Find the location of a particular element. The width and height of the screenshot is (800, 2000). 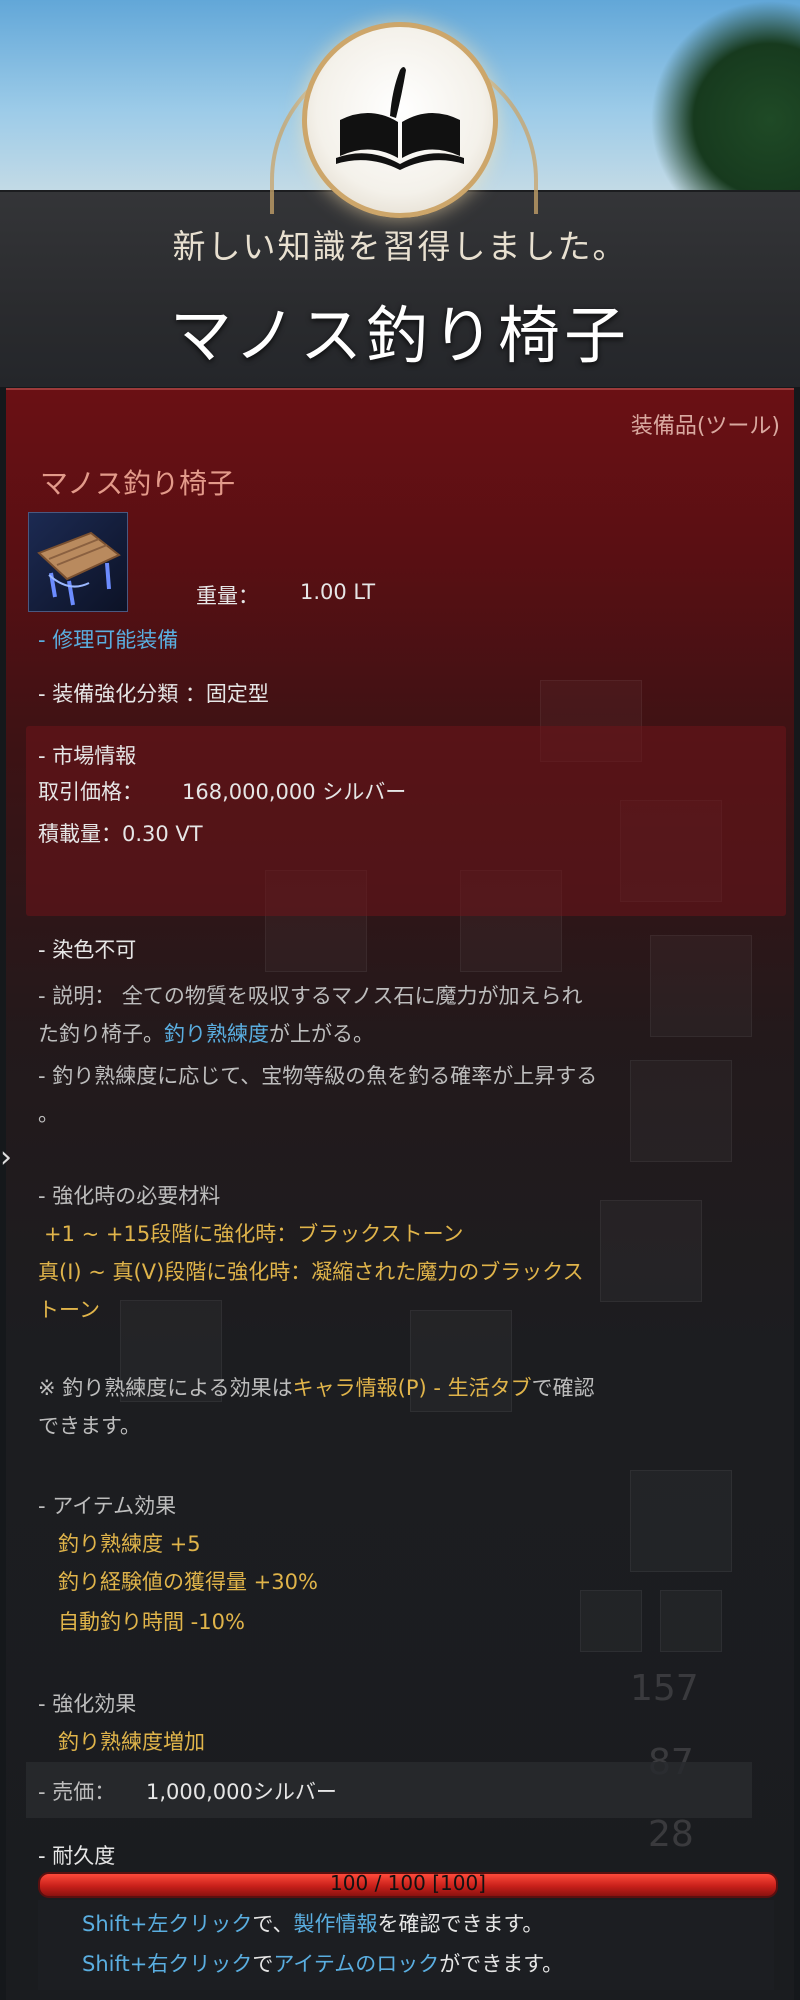

sale-price-value: 1,000,000シルバー is located at coordinates (241, 1792).